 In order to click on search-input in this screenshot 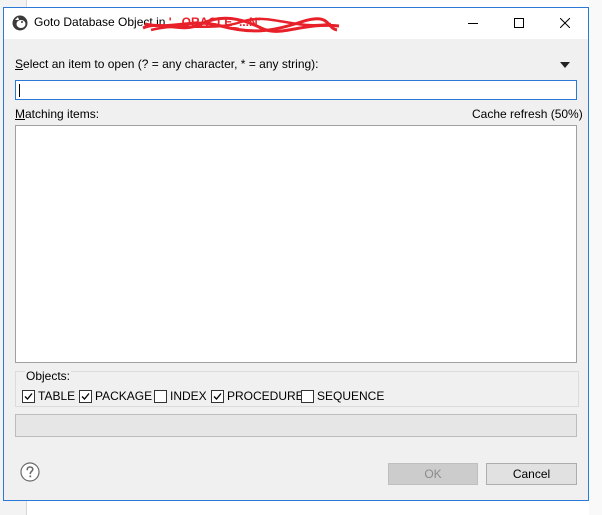, I will do `click(296, 90)`.